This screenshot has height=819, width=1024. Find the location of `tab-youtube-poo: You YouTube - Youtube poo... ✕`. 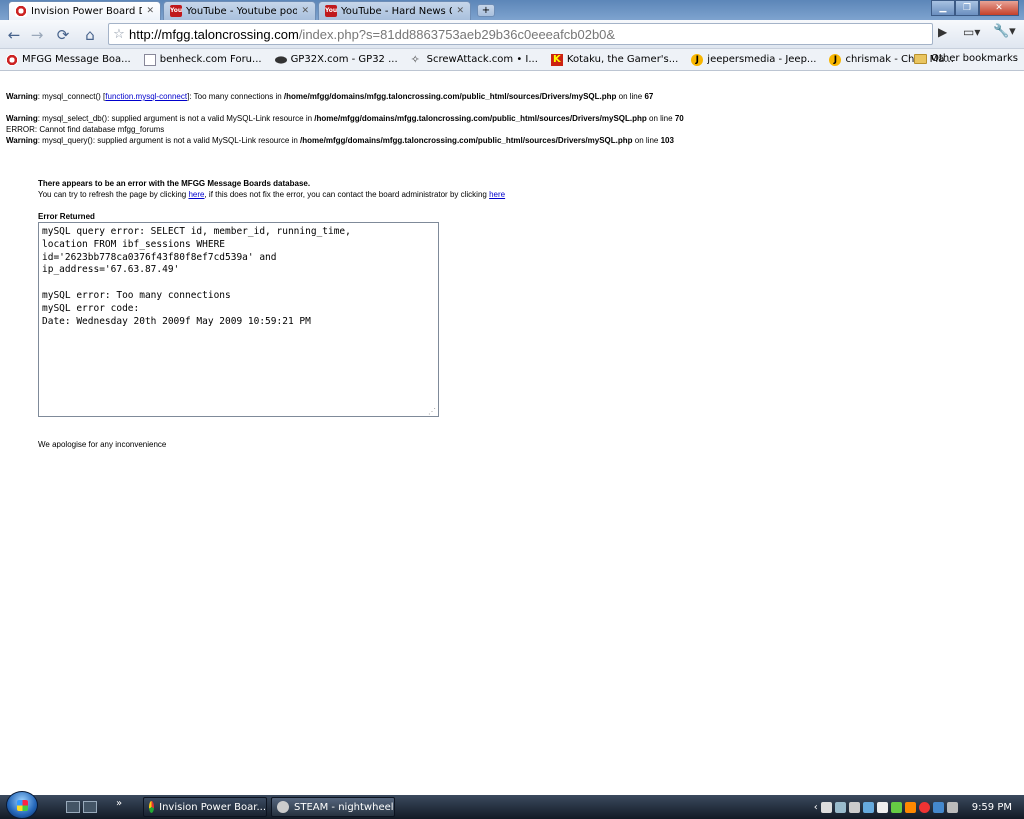

tab-youtube-poo: You YouTube - Youtube poo... ✕ is located at coordinates (239, 10).